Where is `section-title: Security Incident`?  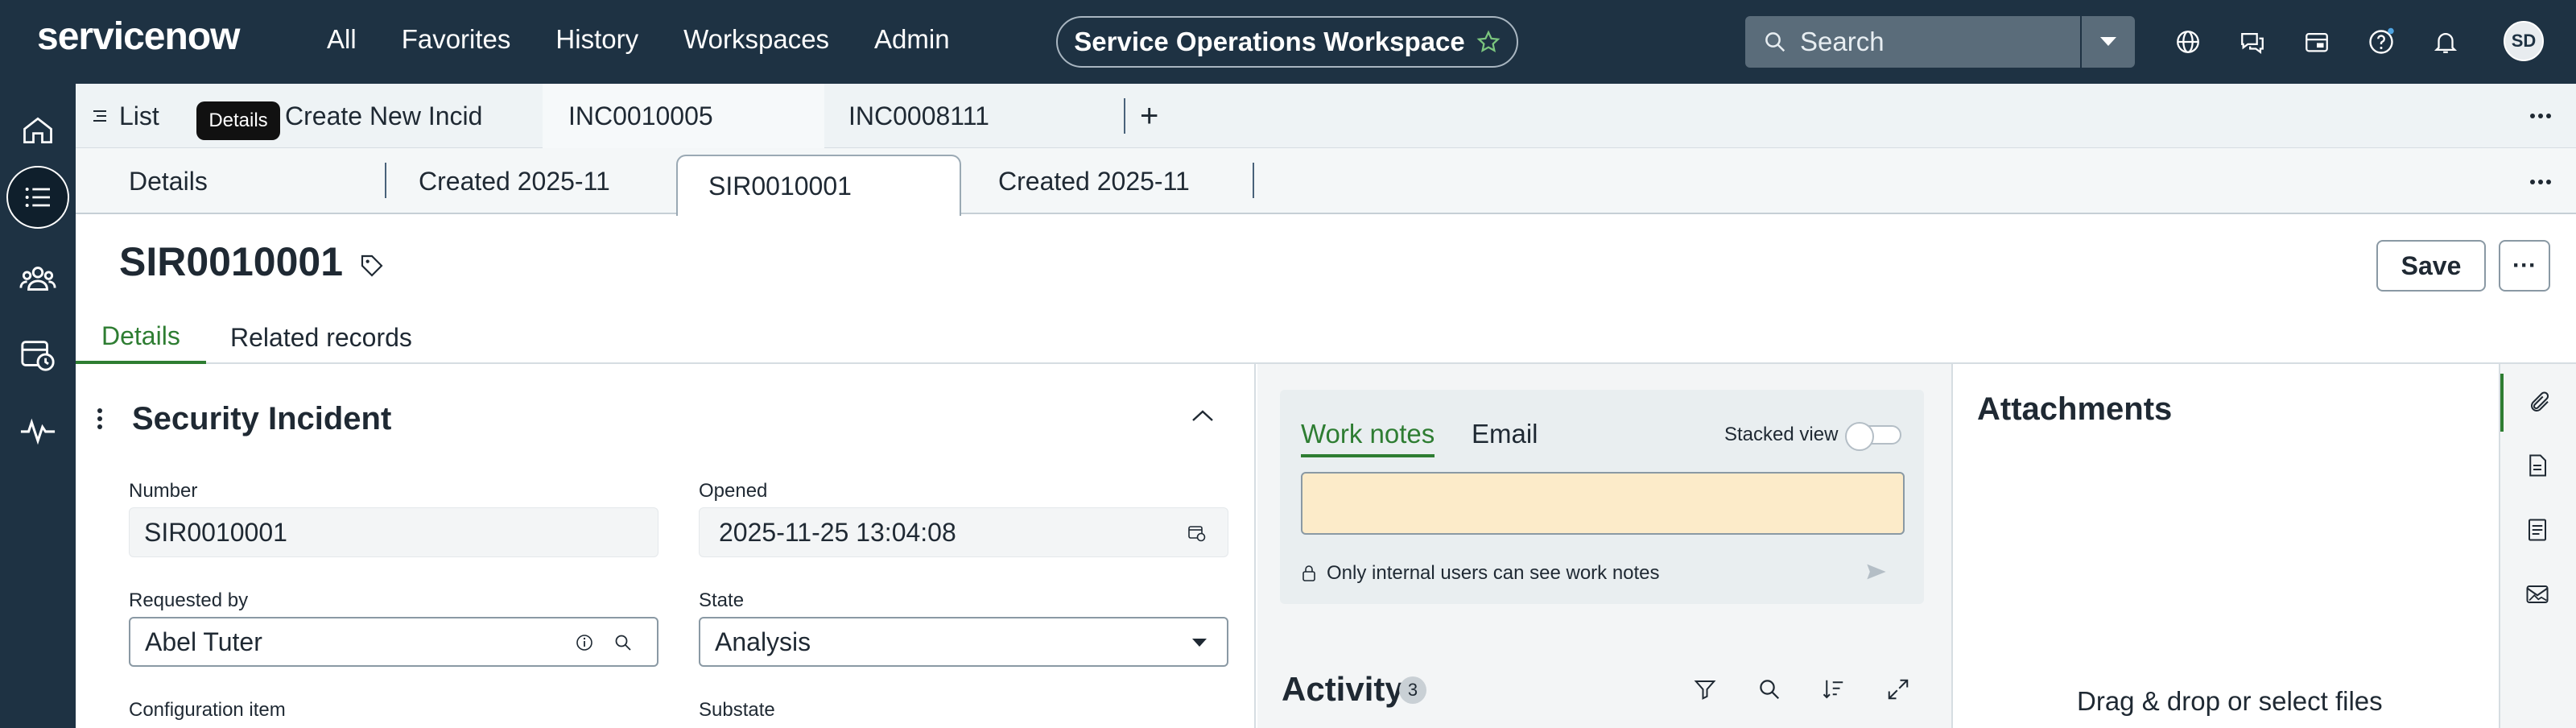
section-title: Security Incident is located at coordinates (262, 419).